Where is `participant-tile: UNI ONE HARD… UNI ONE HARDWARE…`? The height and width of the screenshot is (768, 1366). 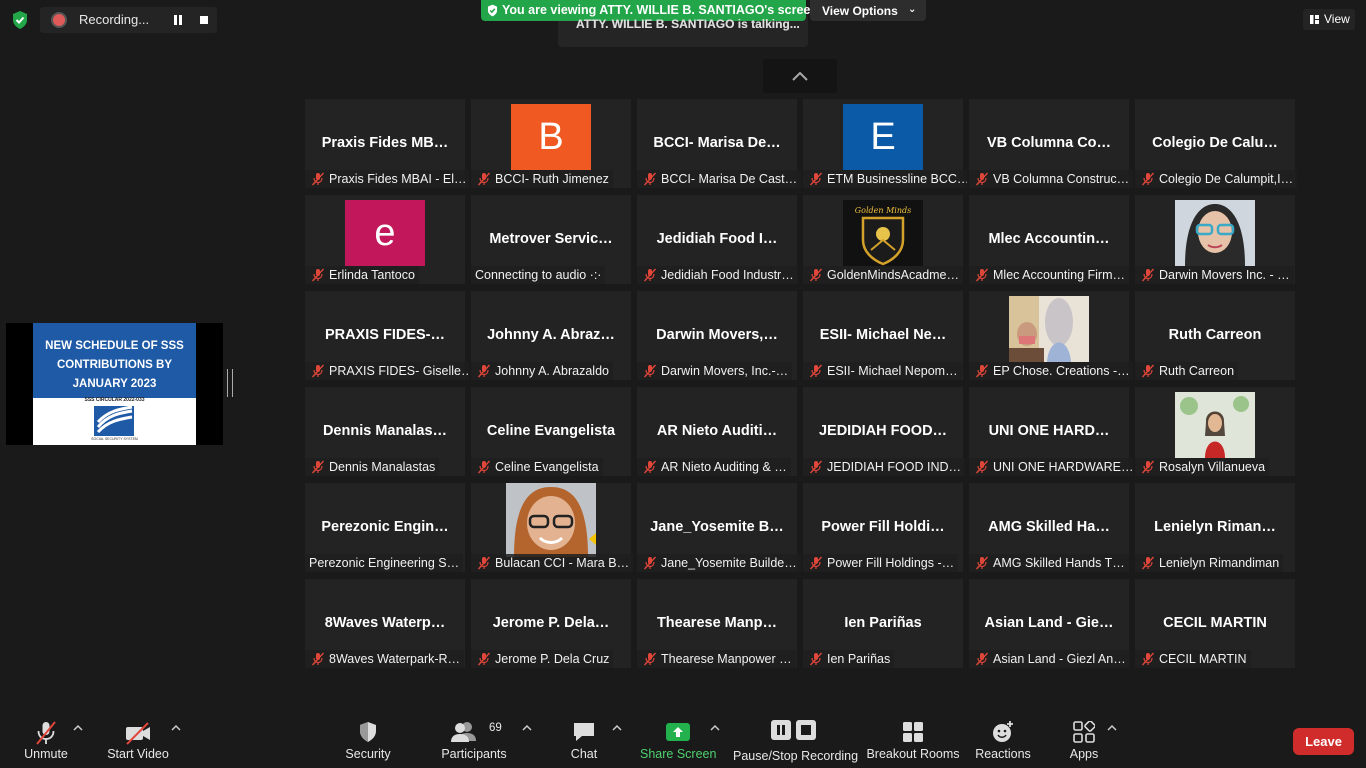
participant-tile: UNI ONE HARD… UNI ONE HARDWARE… is located at coordinates (1051, 431).